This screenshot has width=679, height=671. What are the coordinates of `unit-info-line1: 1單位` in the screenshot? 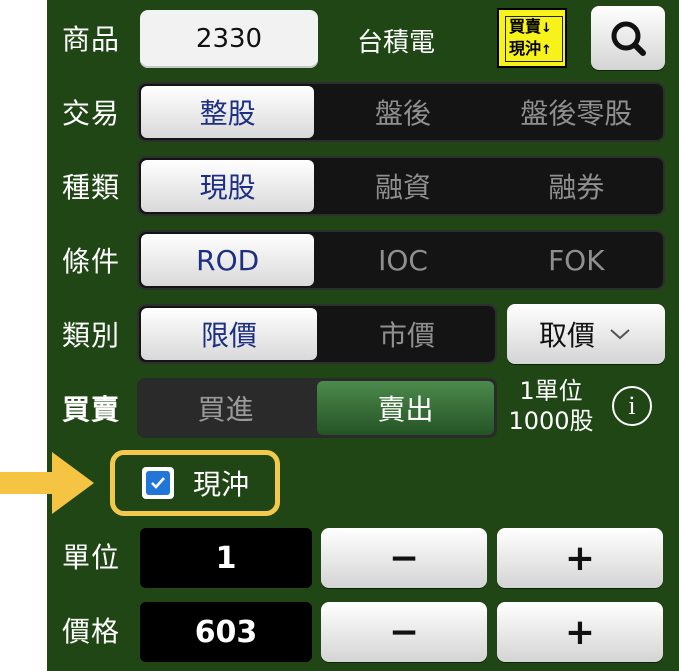 It's located at (551, 391).